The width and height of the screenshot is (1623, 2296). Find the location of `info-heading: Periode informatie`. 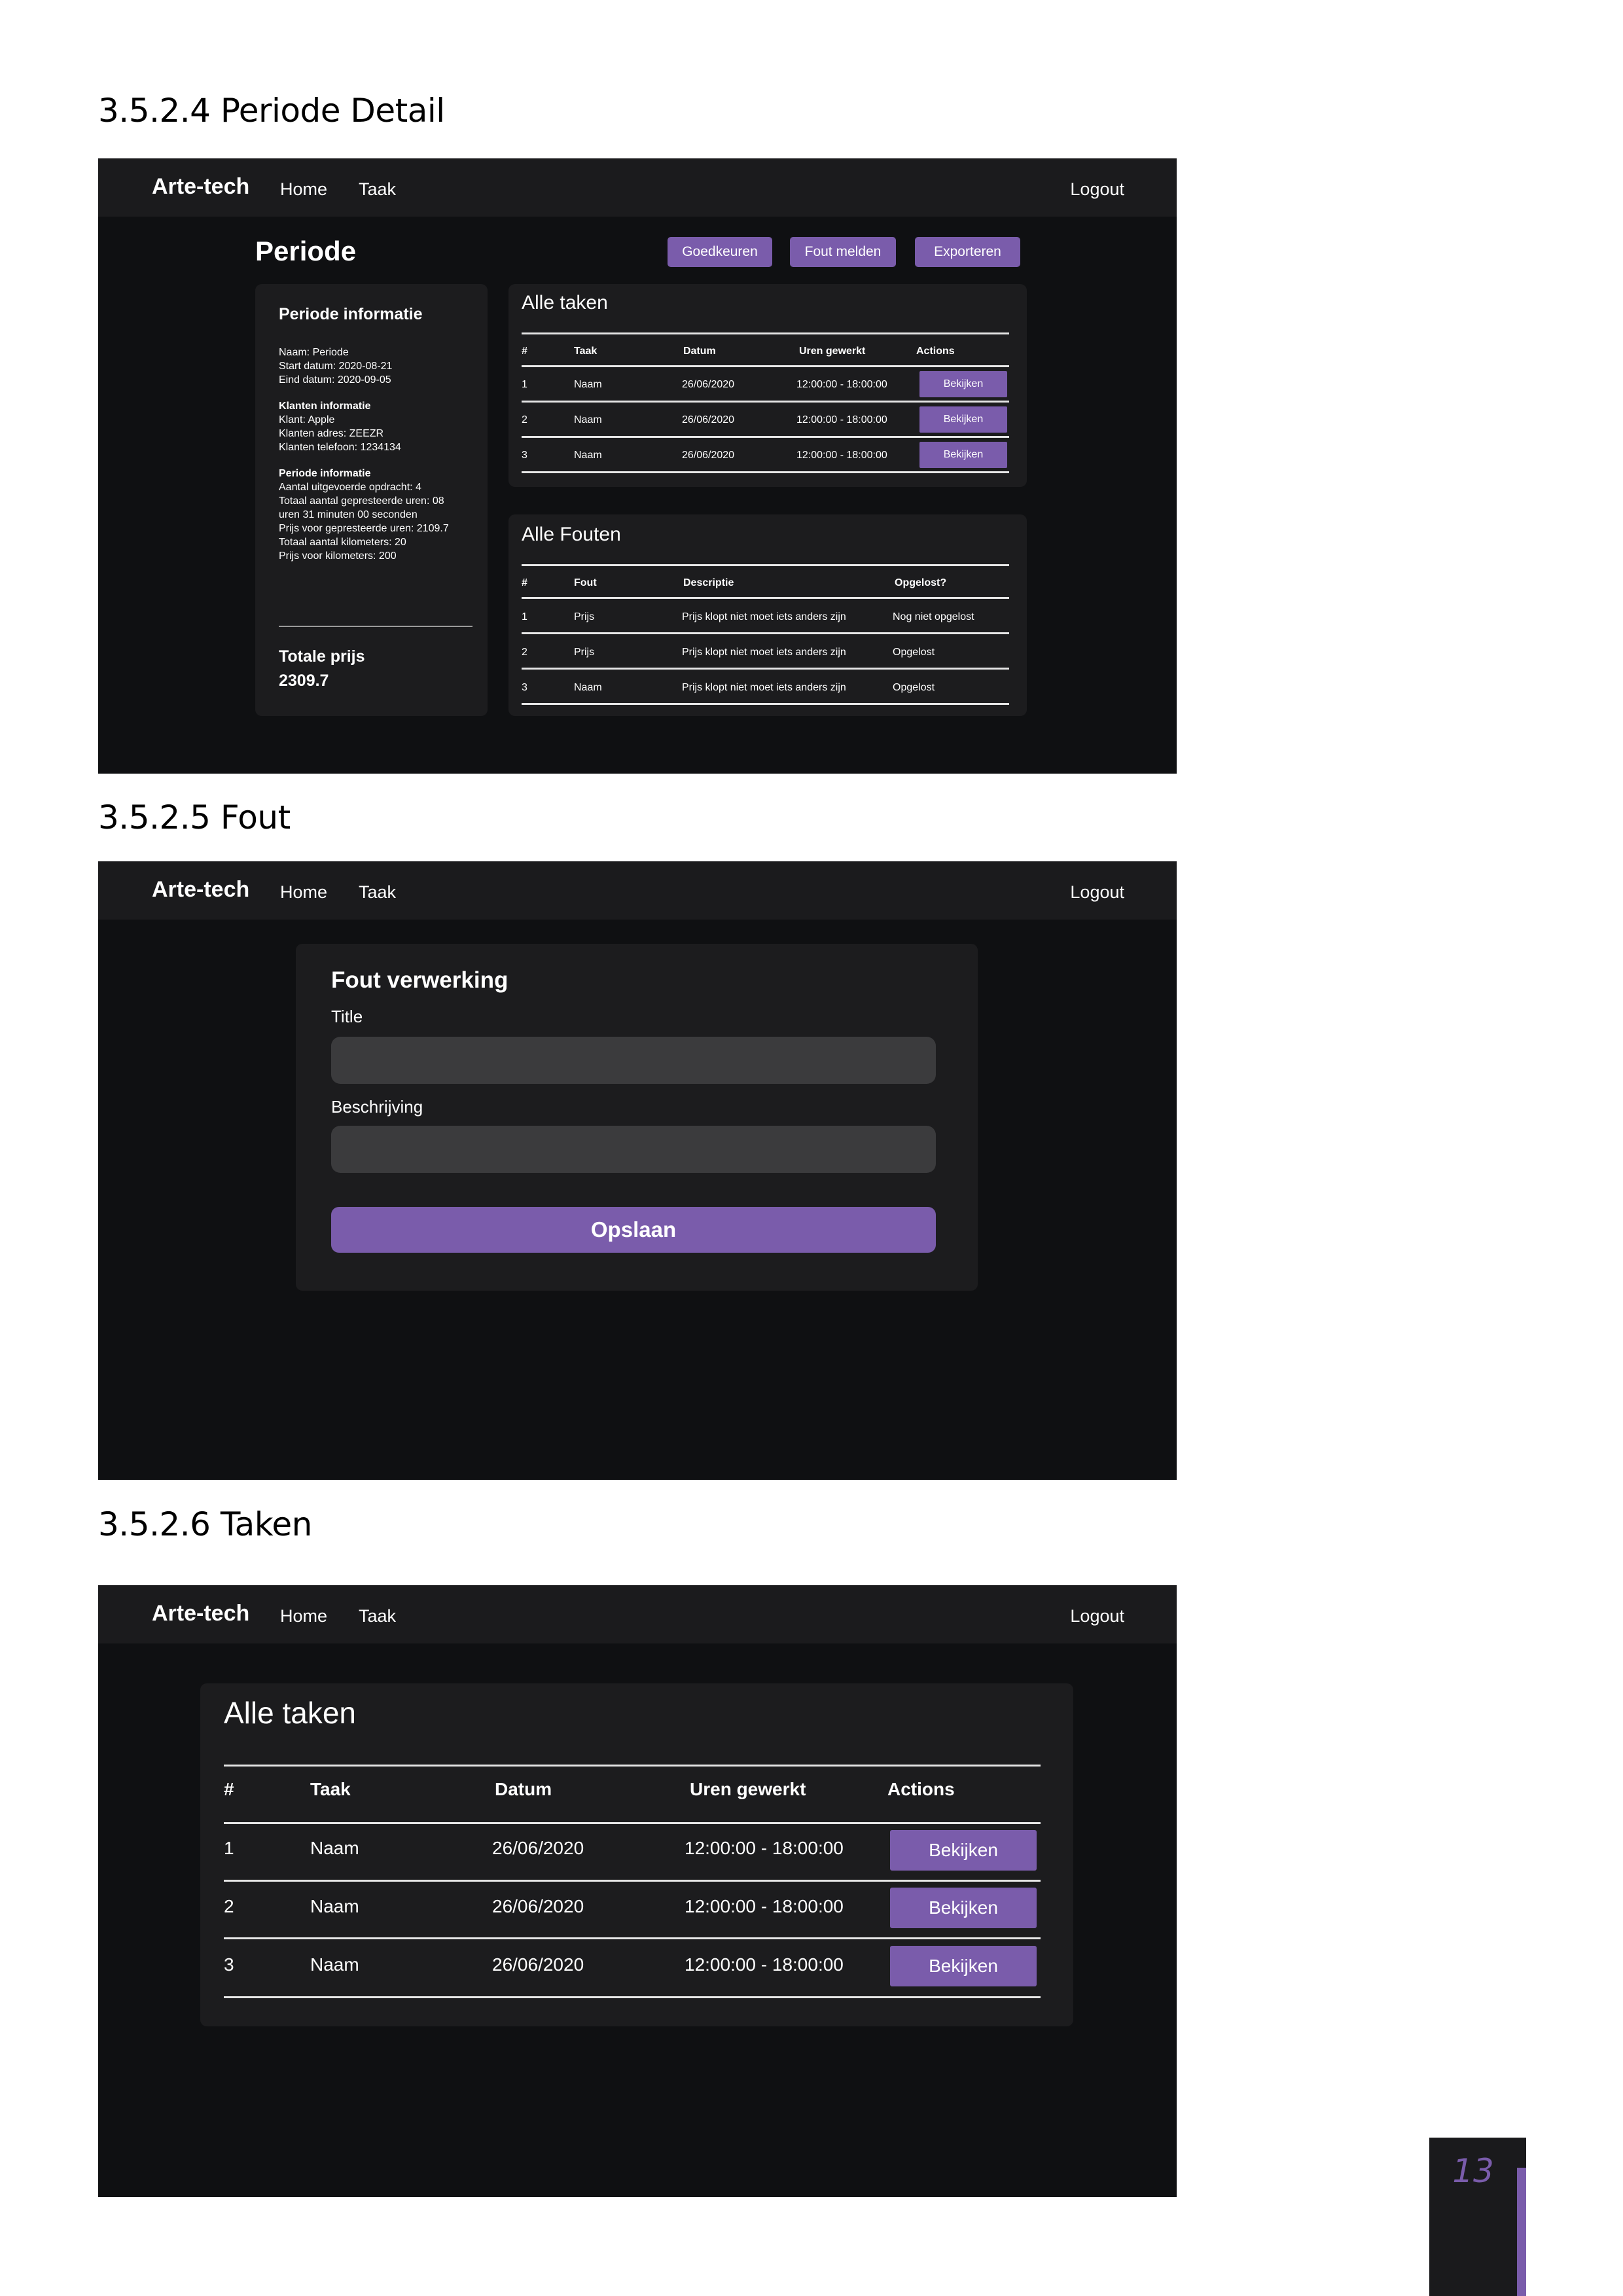

info-heading: Periode informatie is located at coordinates (351, 314).